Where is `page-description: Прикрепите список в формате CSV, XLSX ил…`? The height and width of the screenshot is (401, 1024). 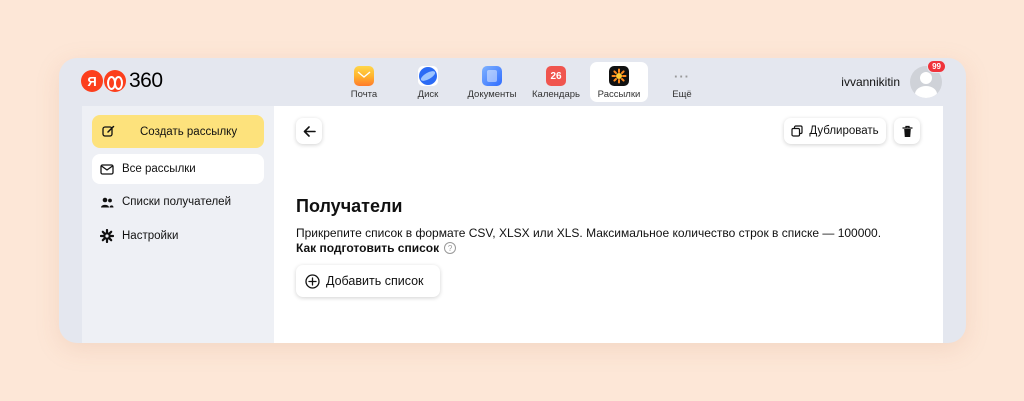 page-description: Прикрепите список в формате CSV, XLSX ил… is located at coordinates (589, 233).